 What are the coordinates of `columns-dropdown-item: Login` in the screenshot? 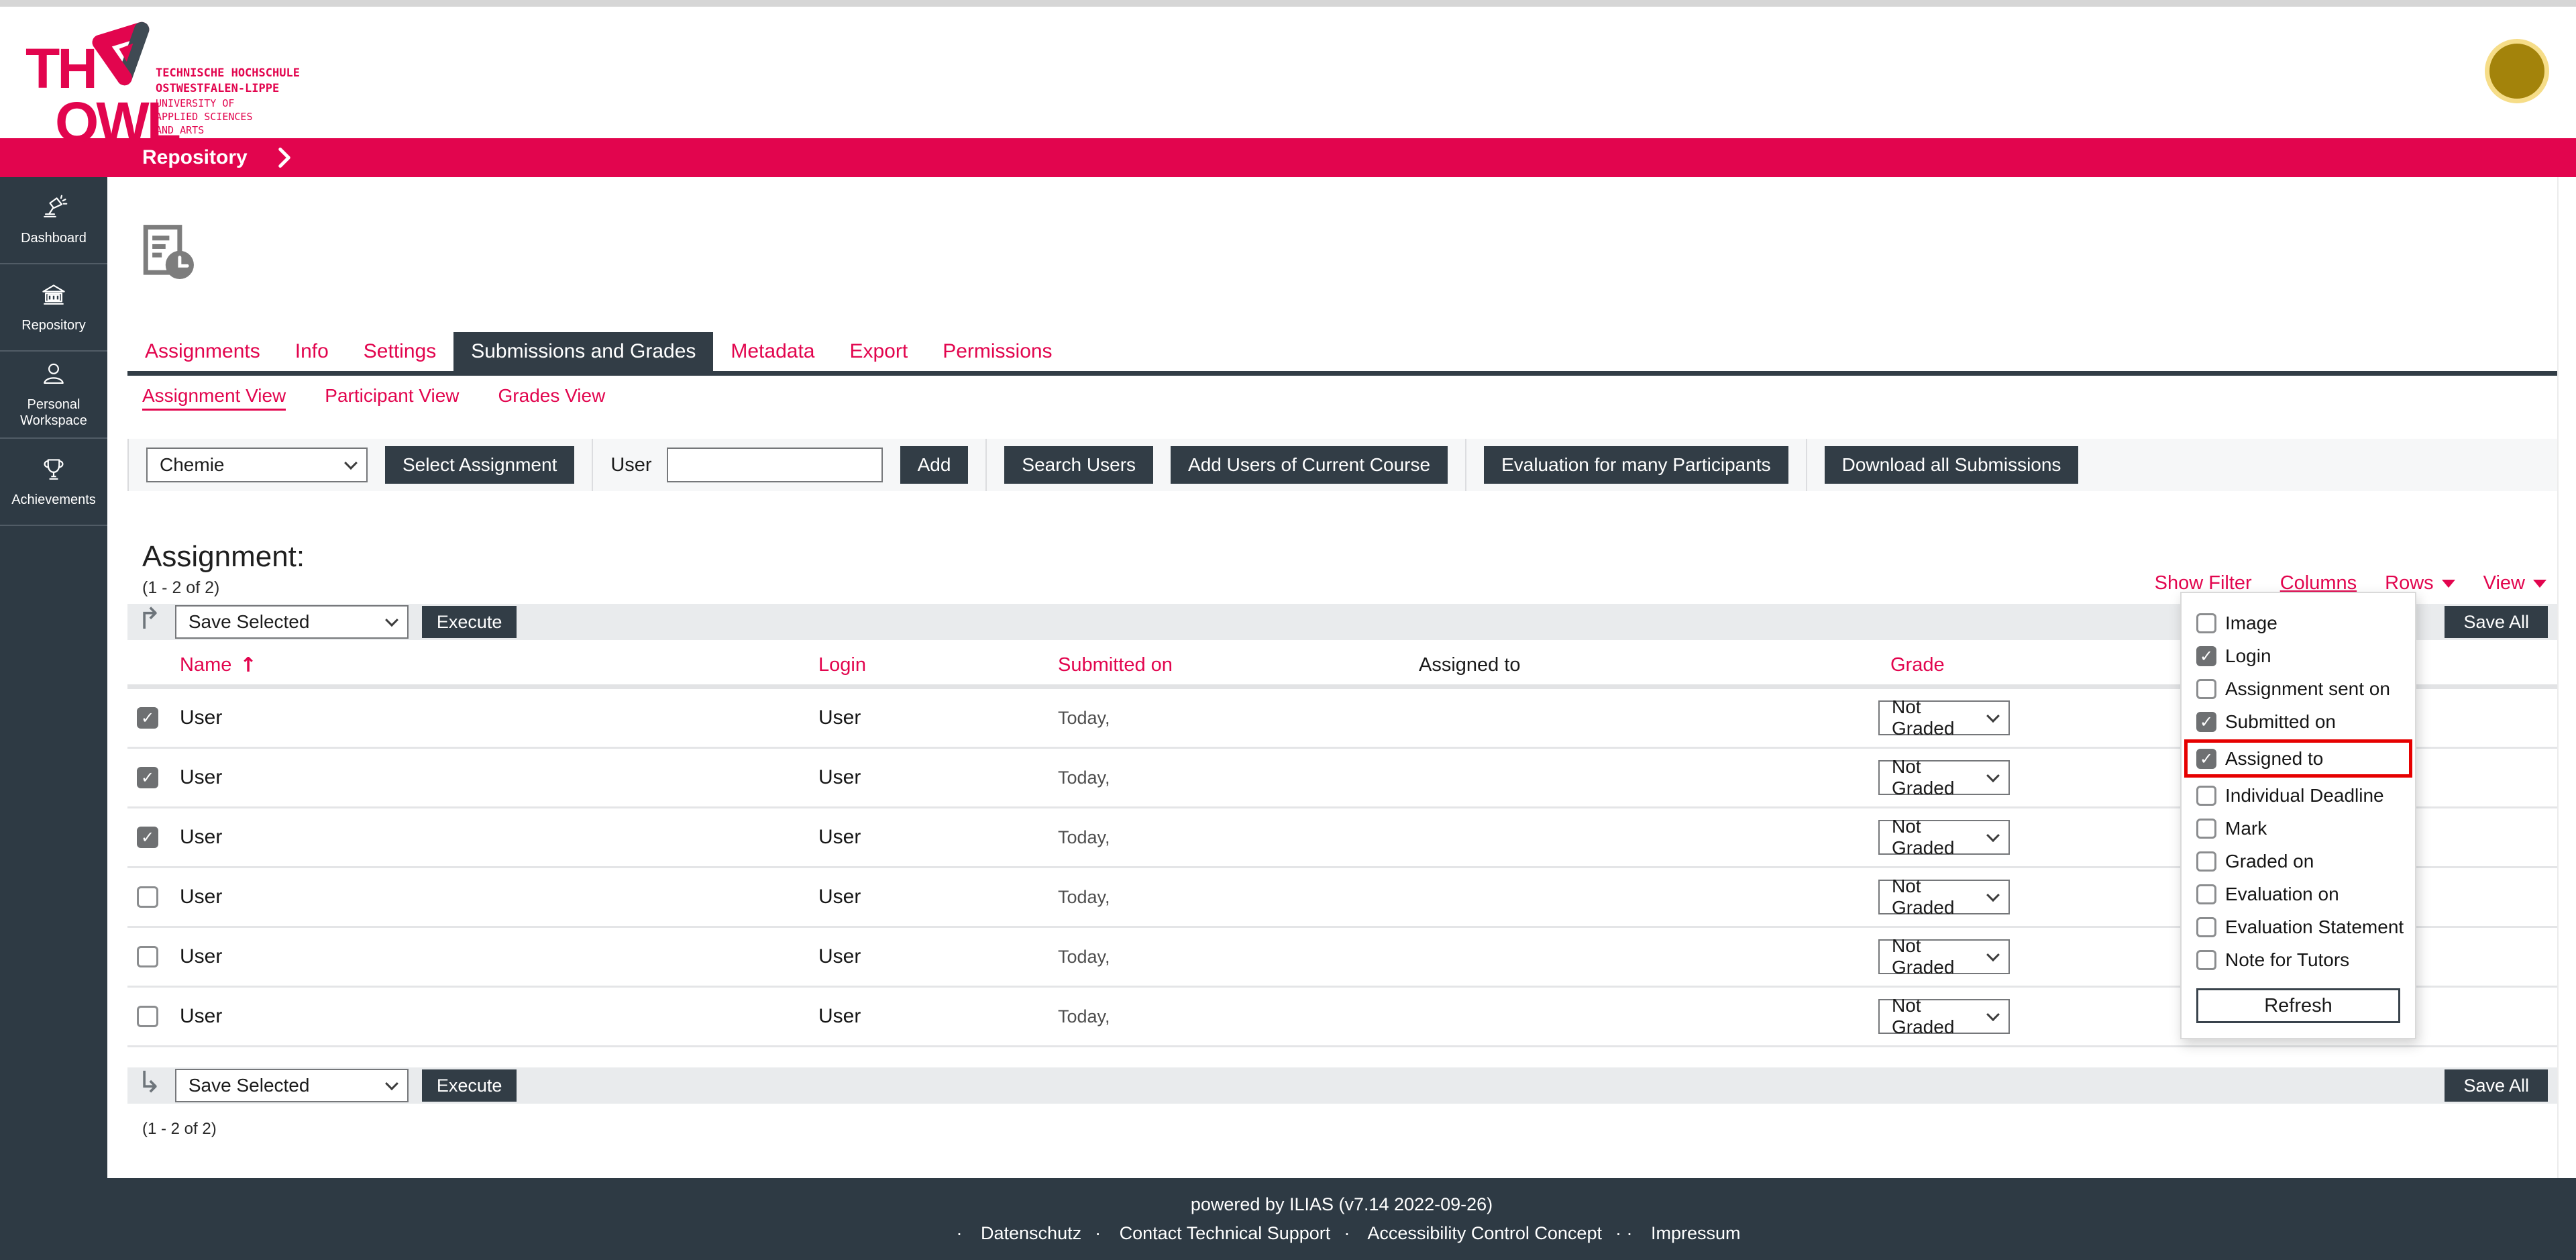 It's located at (2298, 656).